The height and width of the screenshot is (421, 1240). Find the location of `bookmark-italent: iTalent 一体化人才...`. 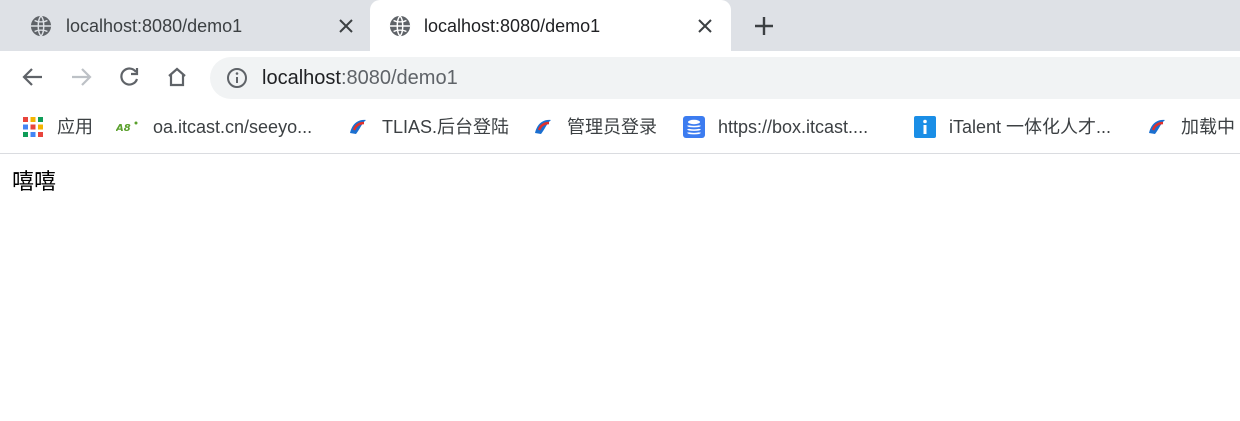

bookmark-italent: iTalent 一体化人才... is located at coordinates (1012, 127).